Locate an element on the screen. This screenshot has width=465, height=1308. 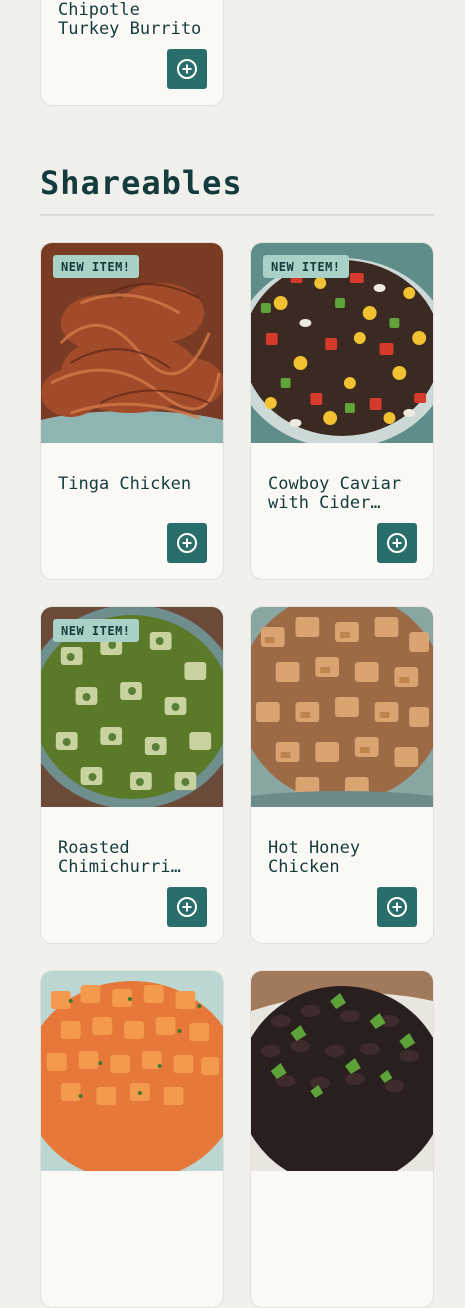
menu-card-tinga-chicken: NEW ITEM! Tinga Chicken is located at coordinates (132, 411).